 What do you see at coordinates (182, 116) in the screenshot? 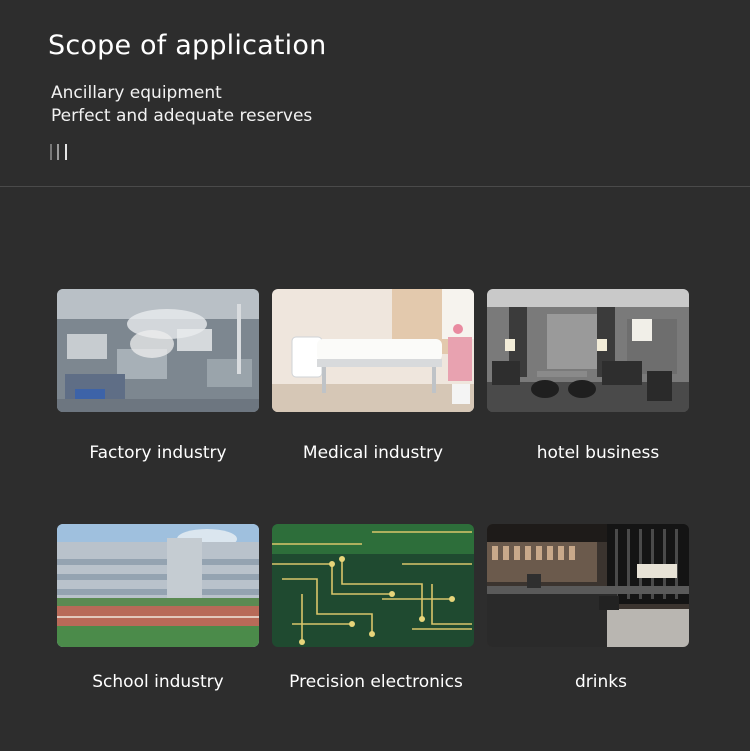
I see `subtitle-line-2: Perfect and adequate reserves` at bounding box center [182, 116].